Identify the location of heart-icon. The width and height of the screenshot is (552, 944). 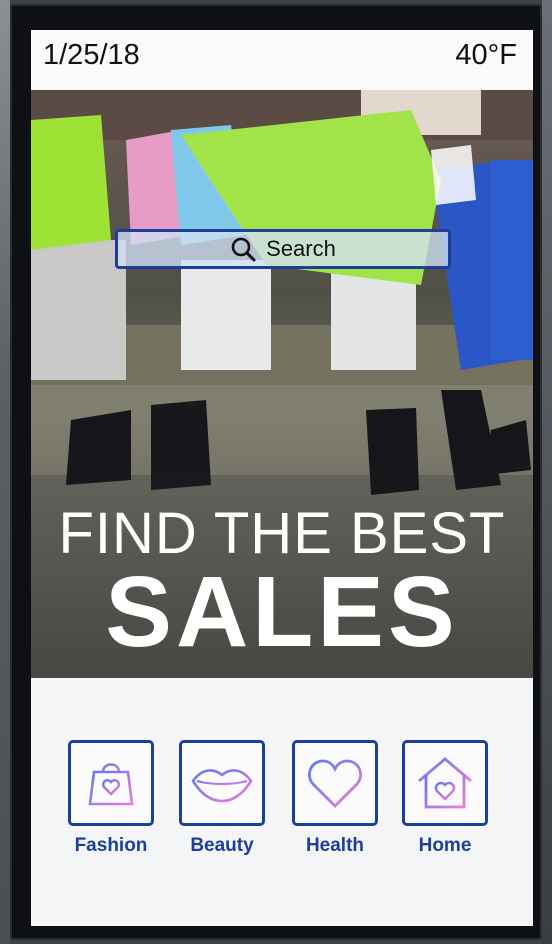
(335, 783).